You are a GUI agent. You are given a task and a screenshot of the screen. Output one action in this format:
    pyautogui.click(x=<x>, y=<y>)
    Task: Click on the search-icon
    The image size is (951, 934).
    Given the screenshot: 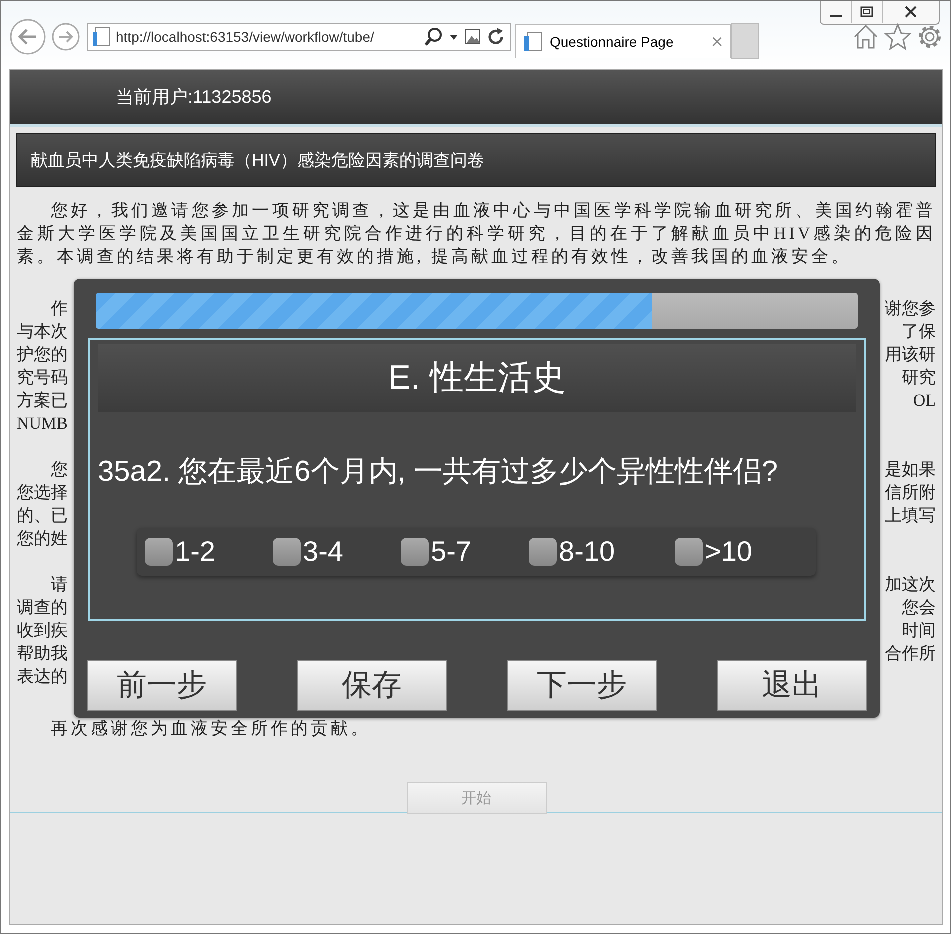 What is the action you would take?
    pyautogui.click(x=434, y=37)
    